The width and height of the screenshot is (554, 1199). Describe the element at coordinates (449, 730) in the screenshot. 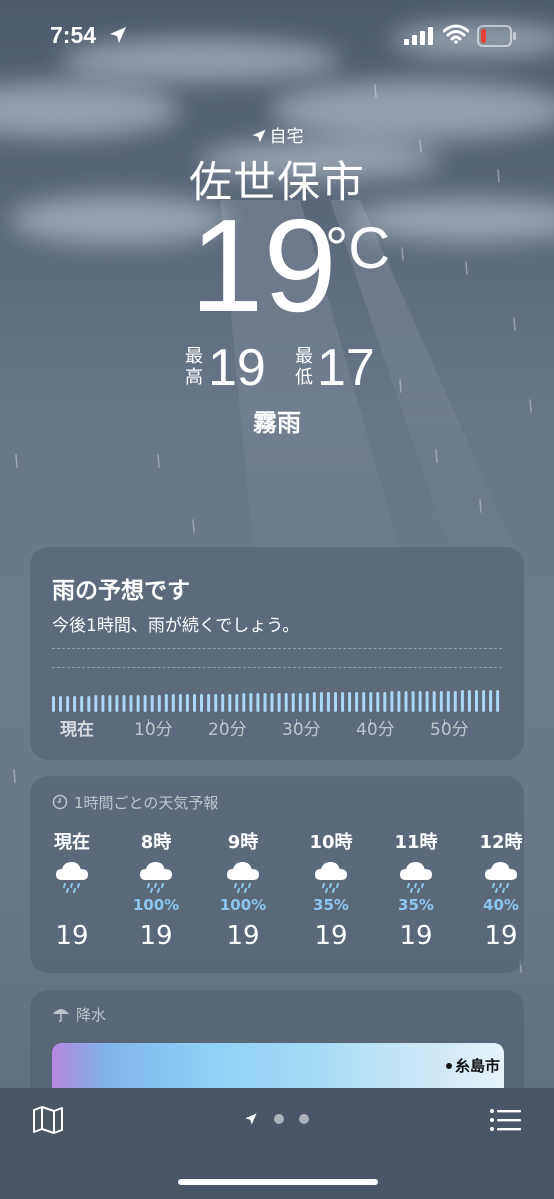

I see `tick-label: 50分` at that location.